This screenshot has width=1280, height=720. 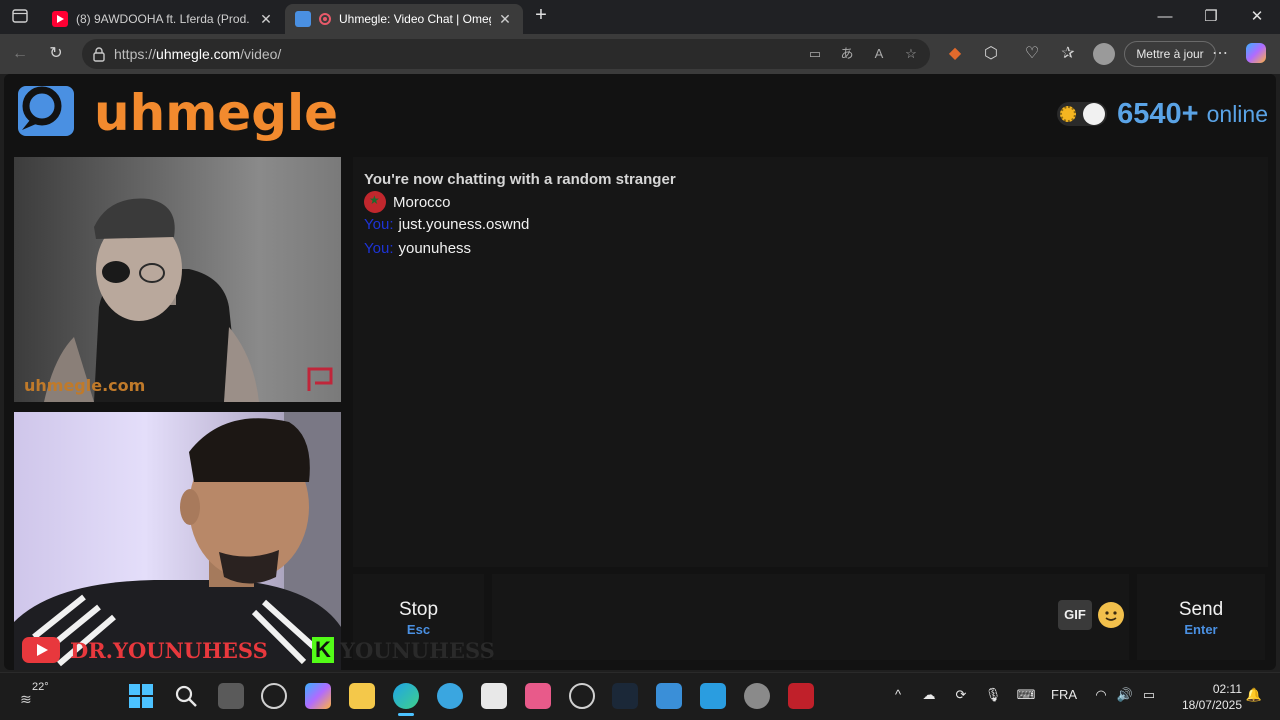 I want to click on stranger-country: Morocco, so click(x=407, y=202).